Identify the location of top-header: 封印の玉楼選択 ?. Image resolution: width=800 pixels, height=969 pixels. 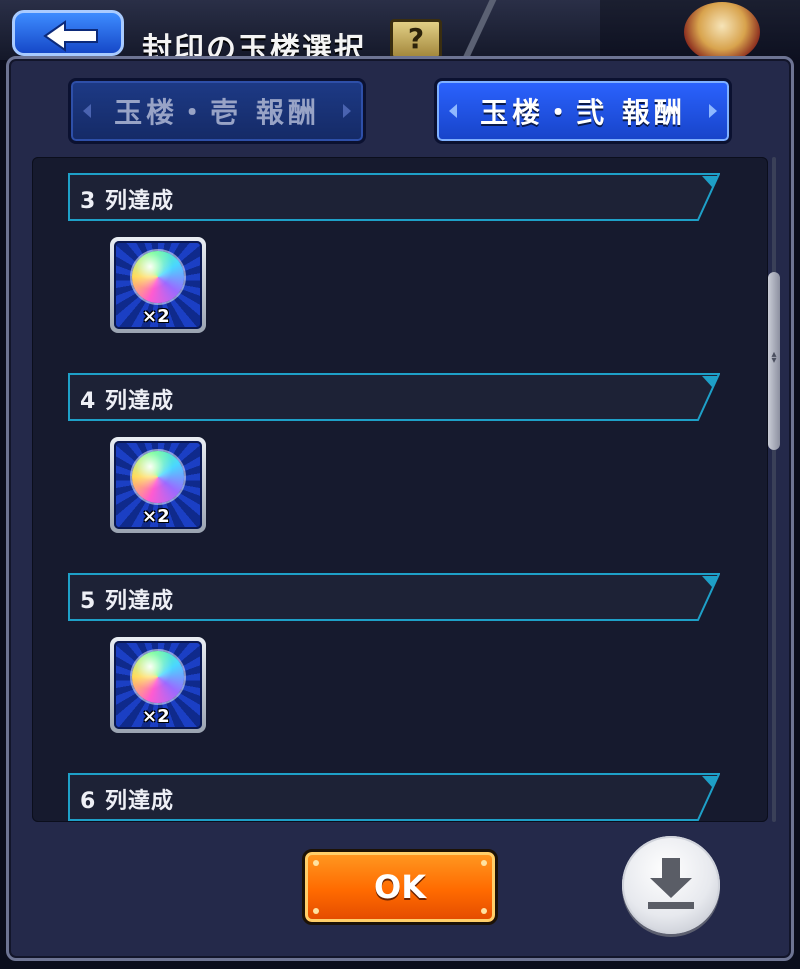
(400, 33).